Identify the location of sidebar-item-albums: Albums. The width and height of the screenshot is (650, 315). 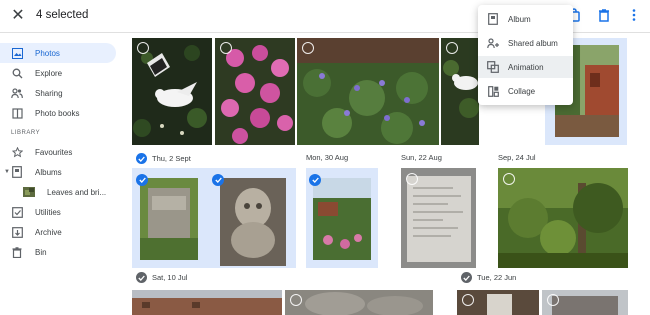
(58, 172).